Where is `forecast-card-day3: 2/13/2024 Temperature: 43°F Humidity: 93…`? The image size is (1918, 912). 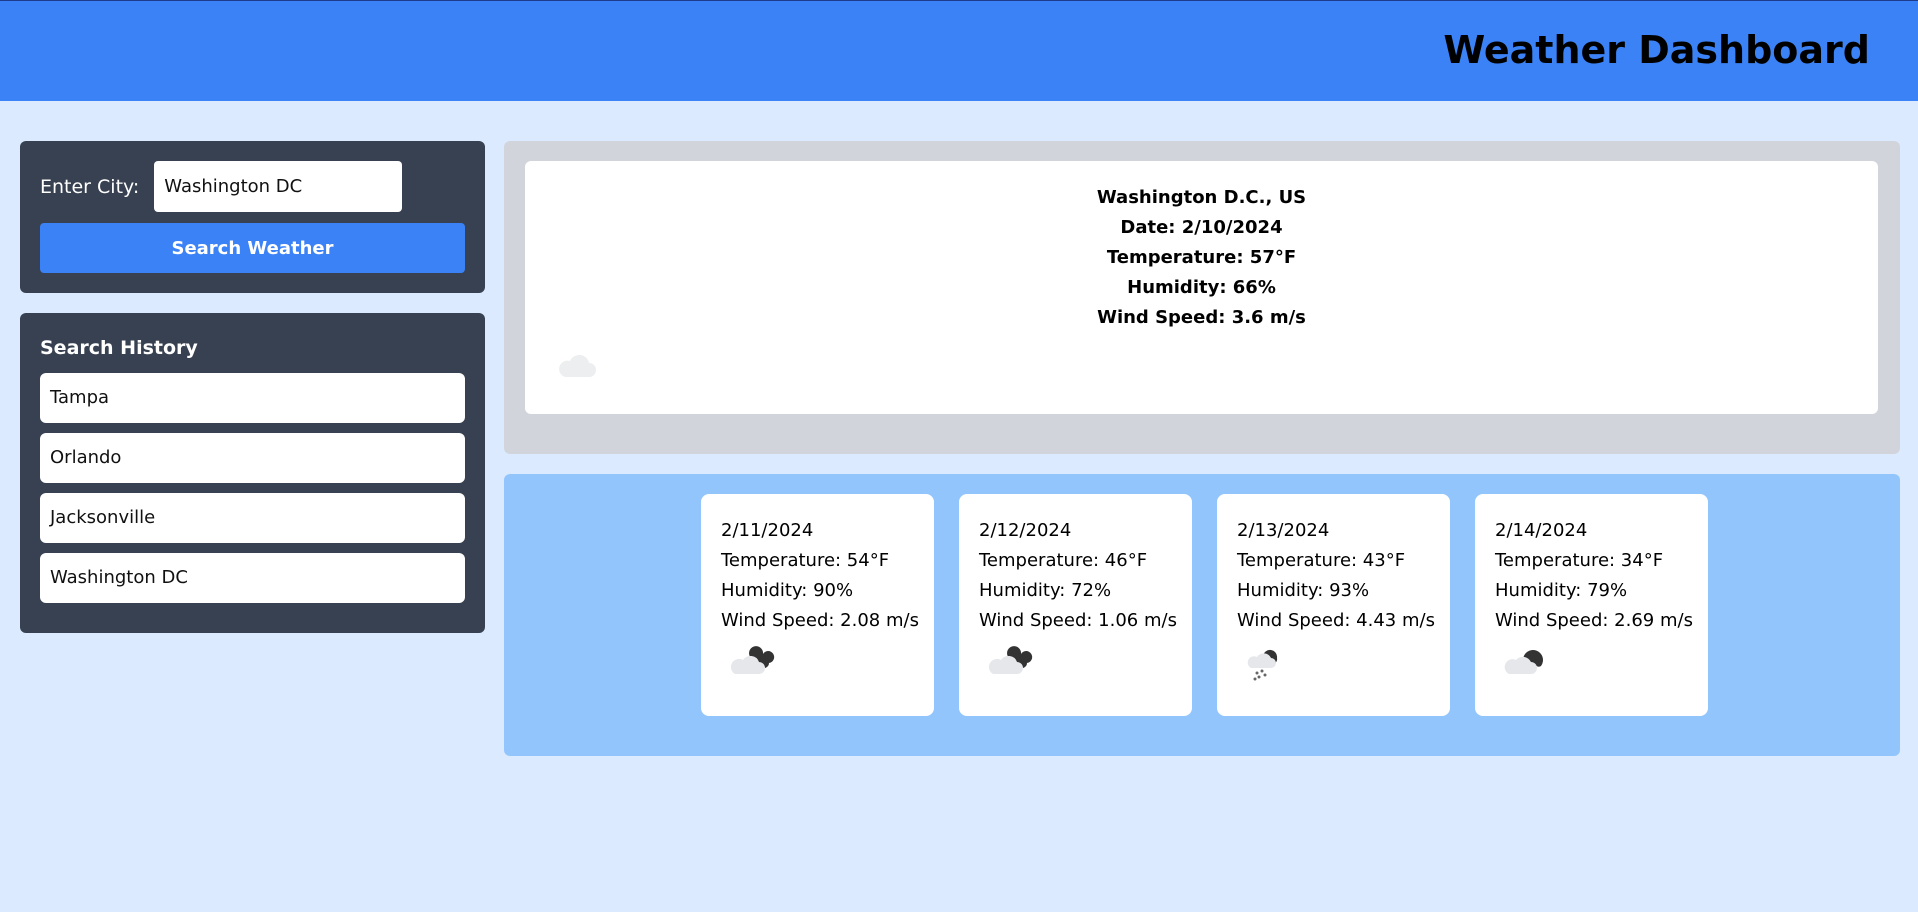
forecast-card-day3: 2/13/2024 Temperature: 43°F Humidity: 93… is located at coordinates (1333, 605).